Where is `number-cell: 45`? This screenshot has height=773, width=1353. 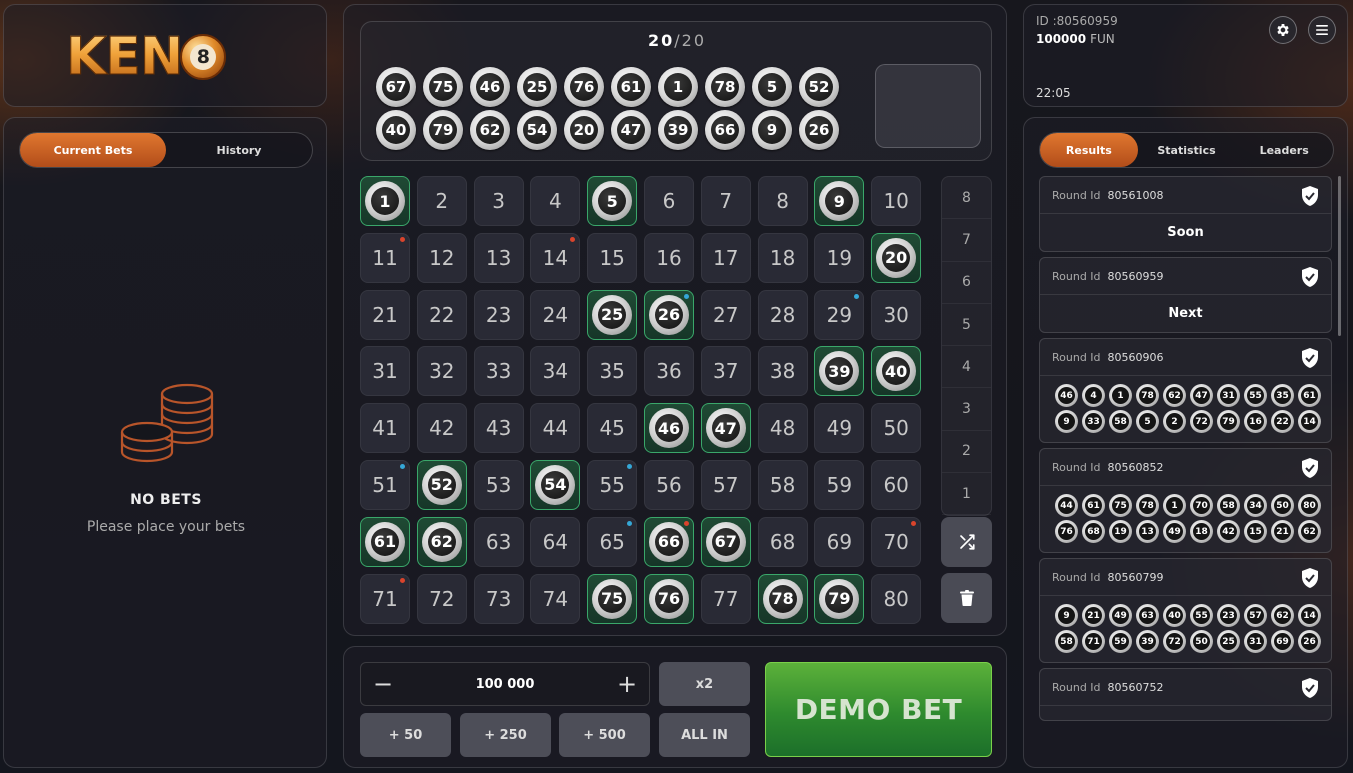
number-cell: 45 is located at coordinates (612, 428).